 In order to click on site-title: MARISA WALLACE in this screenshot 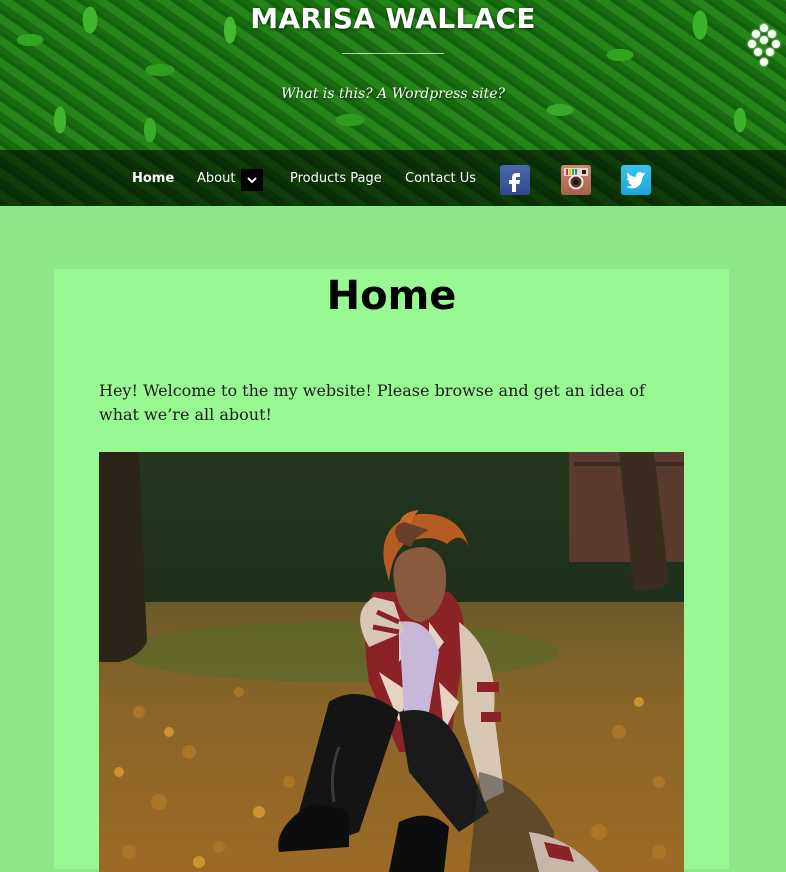, I will do `click(393, 18)`.